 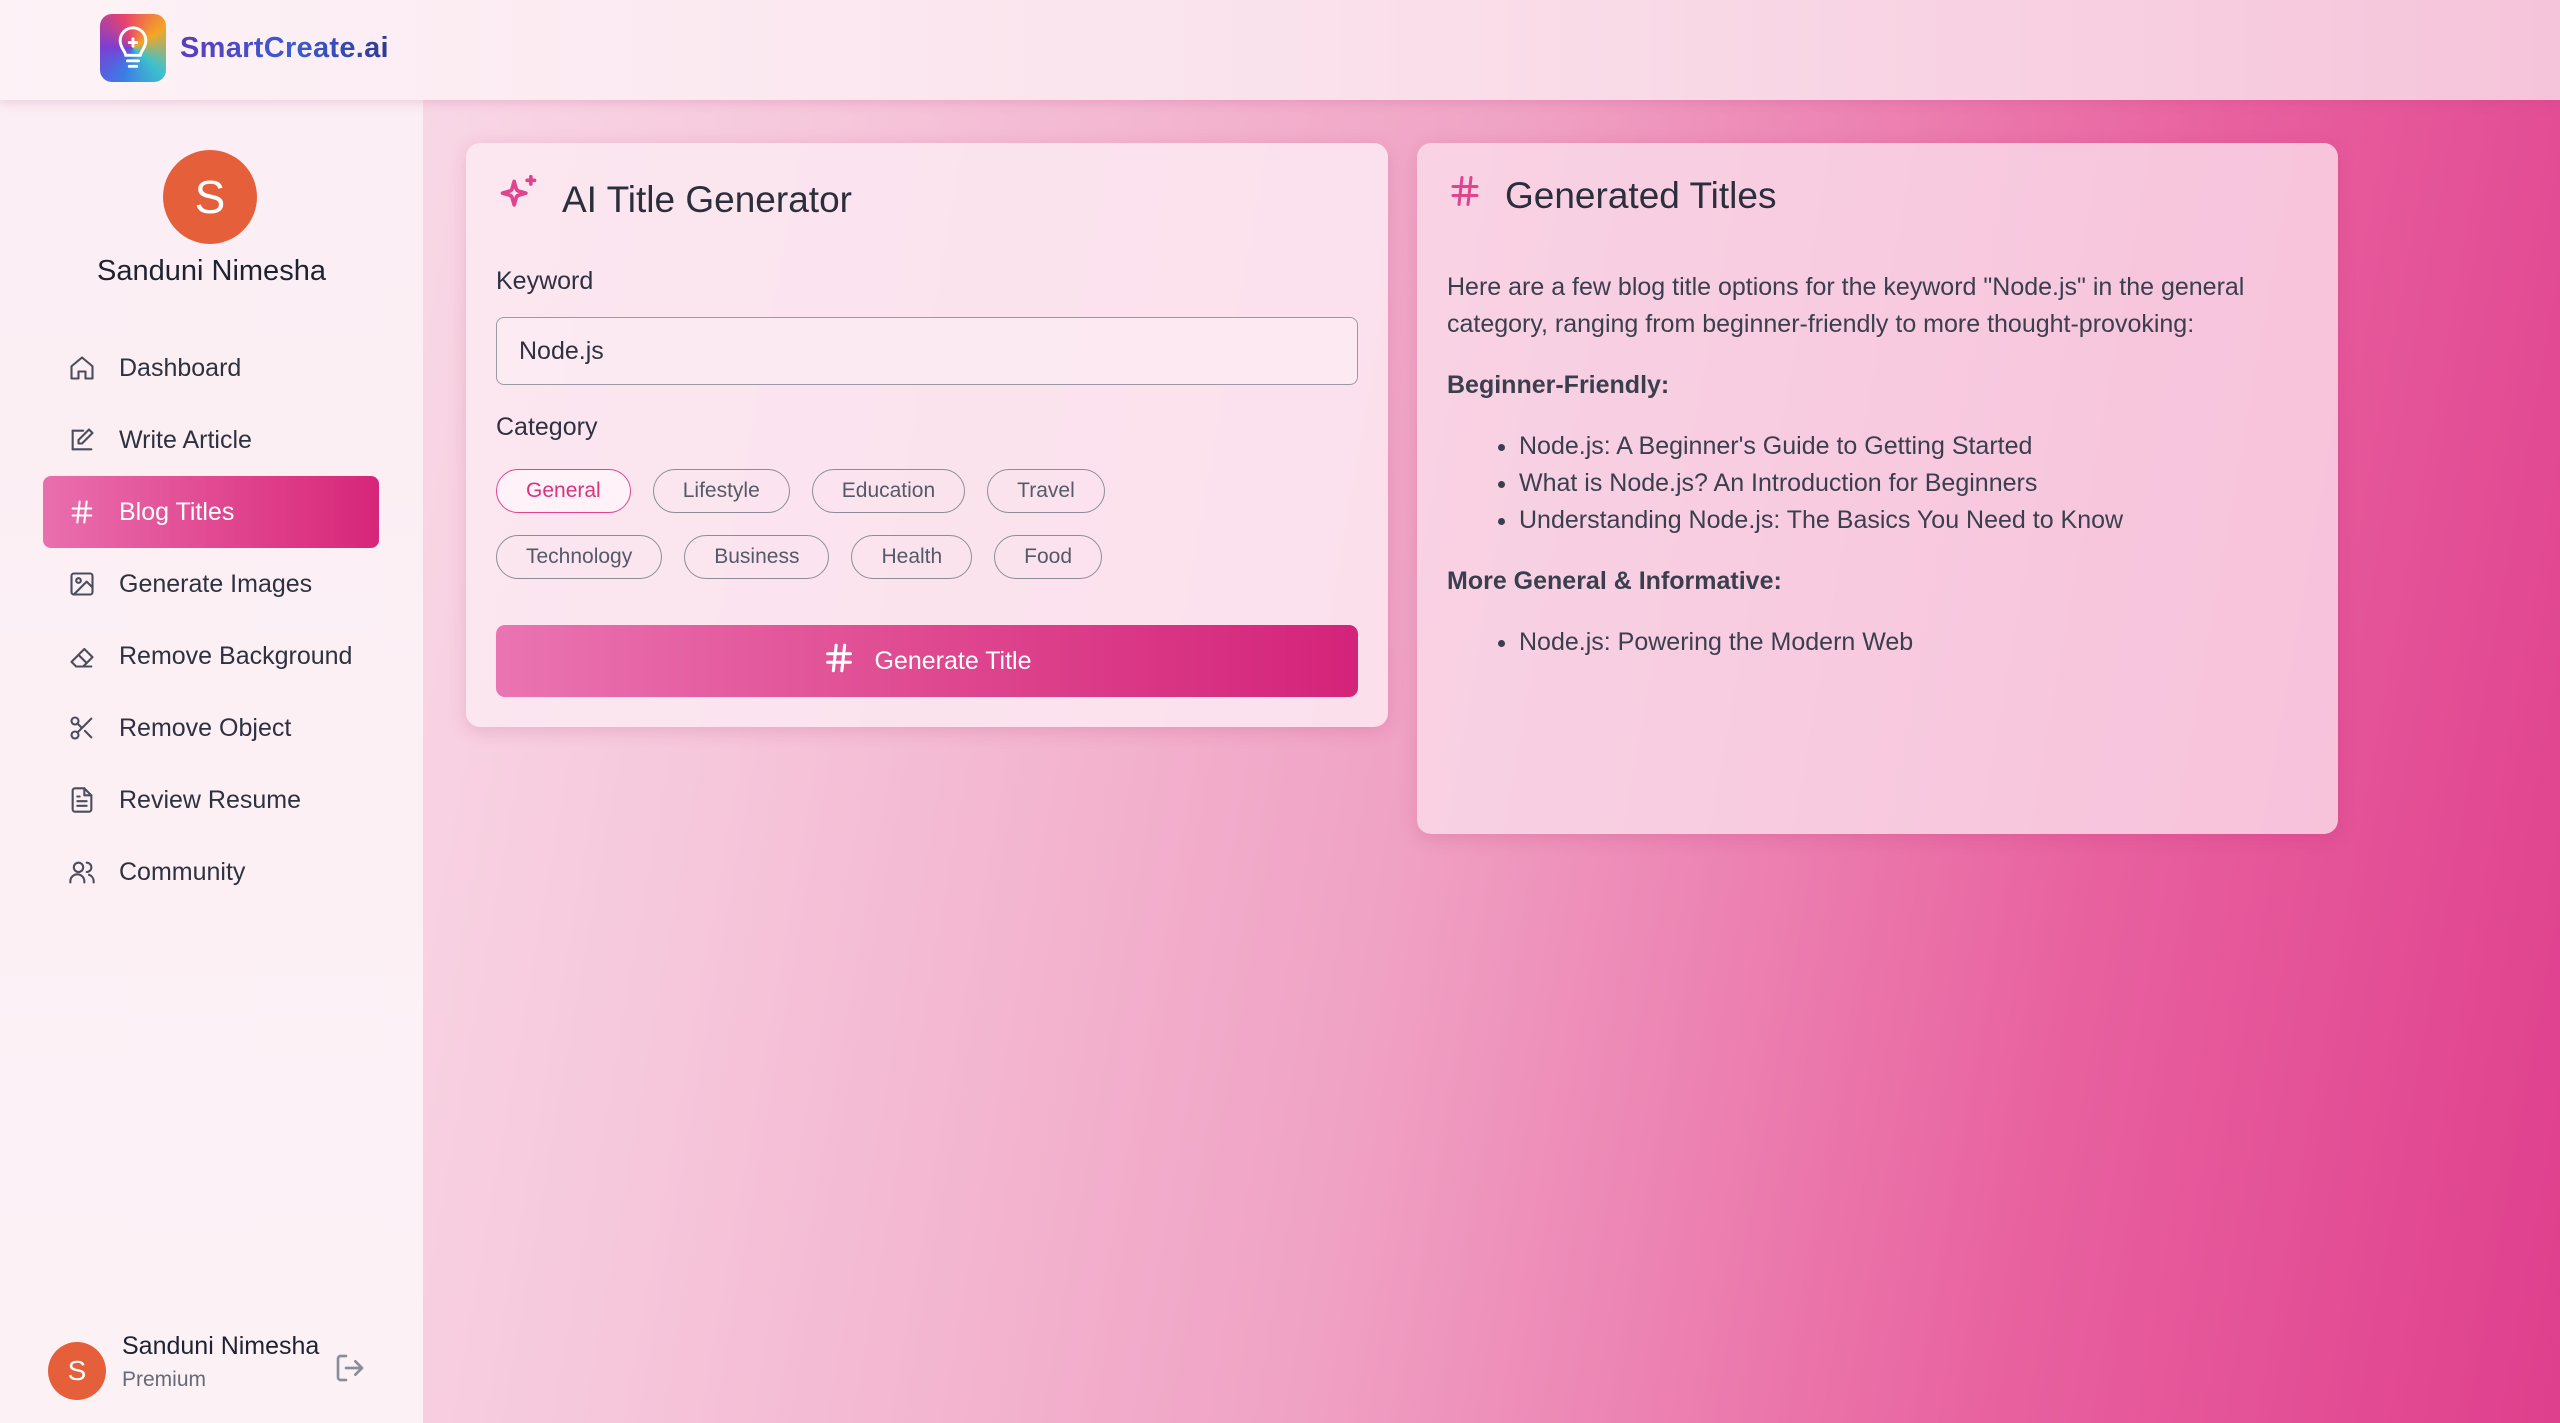 I want to click on category-label: Category, so click(x=547, y=427).